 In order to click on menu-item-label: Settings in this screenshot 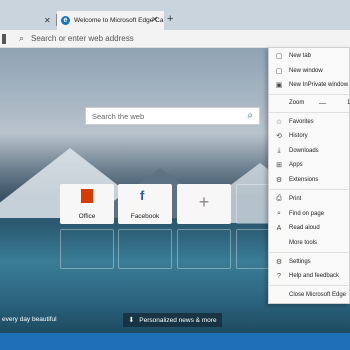, I will do `click(300, 262)`.